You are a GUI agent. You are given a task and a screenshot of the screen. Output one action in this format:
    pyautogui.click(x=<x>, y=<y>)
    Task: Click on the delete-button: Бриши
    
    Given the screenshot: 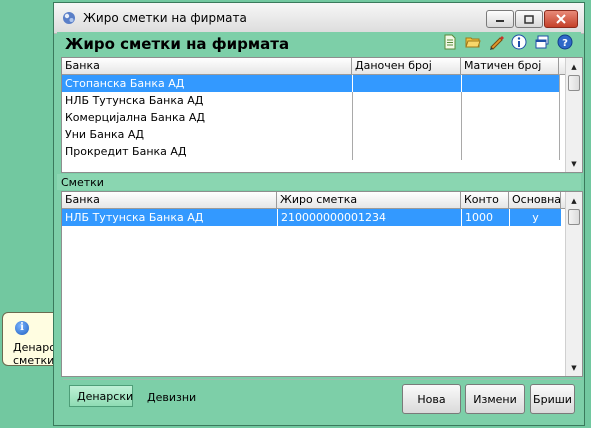 What is the action you would take?
    pyautogui.click(x=552, y=399)
    